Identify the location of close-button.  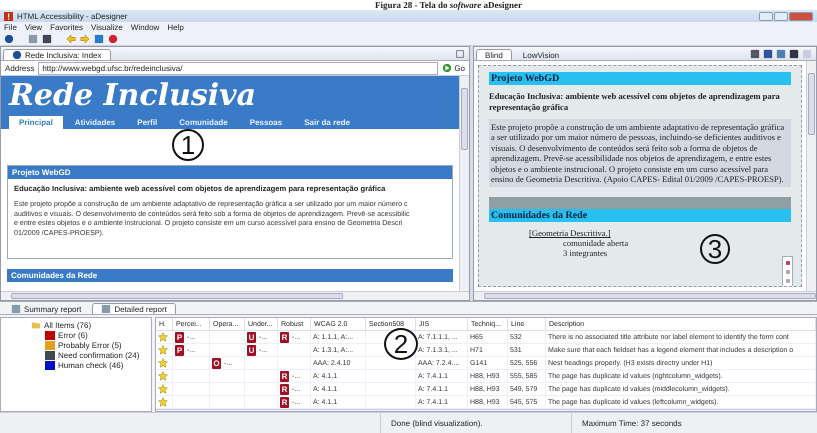
(801, 16).